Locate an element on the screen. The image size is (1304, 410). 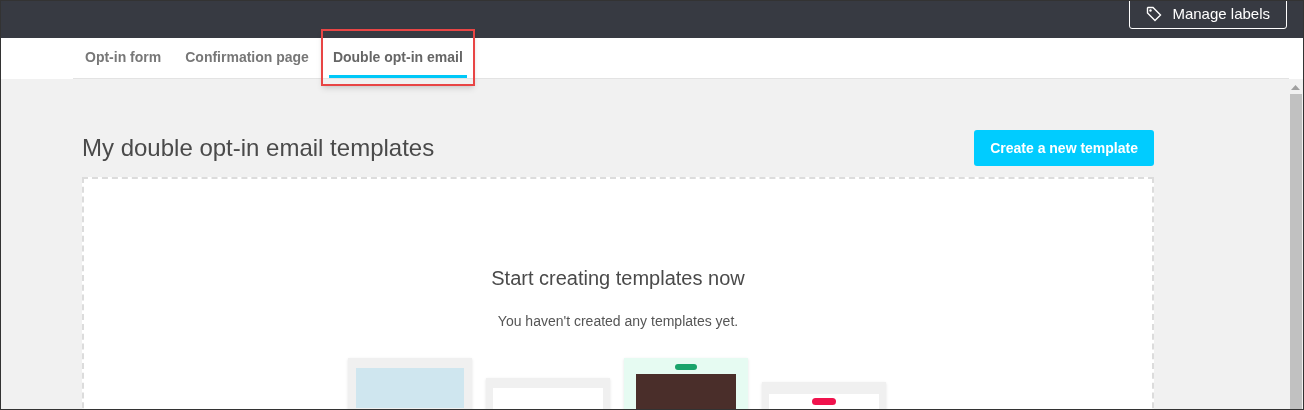
tab: Opt-in form is located at coordinates (123, 58).